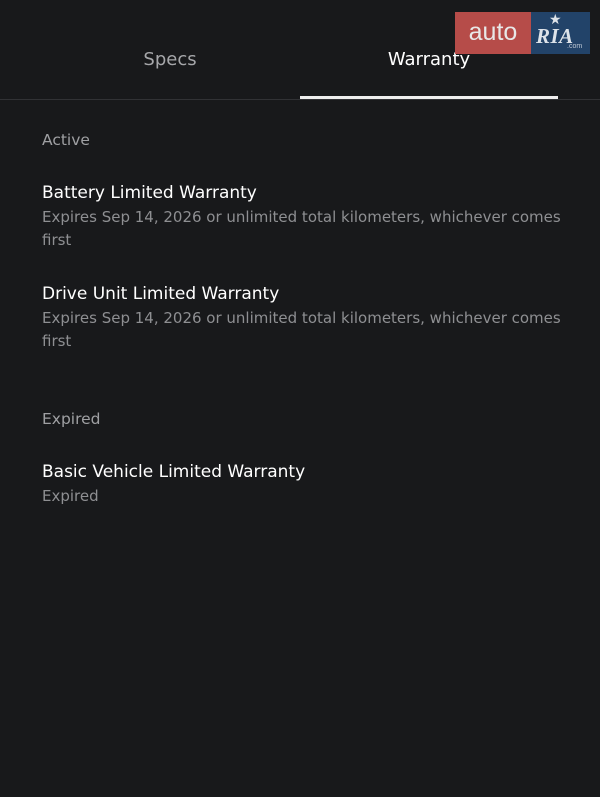  Describe the element at coordinates (560, 33) in the screenshot. I see `logo-ria-block: ★ RIA .com` at that location.